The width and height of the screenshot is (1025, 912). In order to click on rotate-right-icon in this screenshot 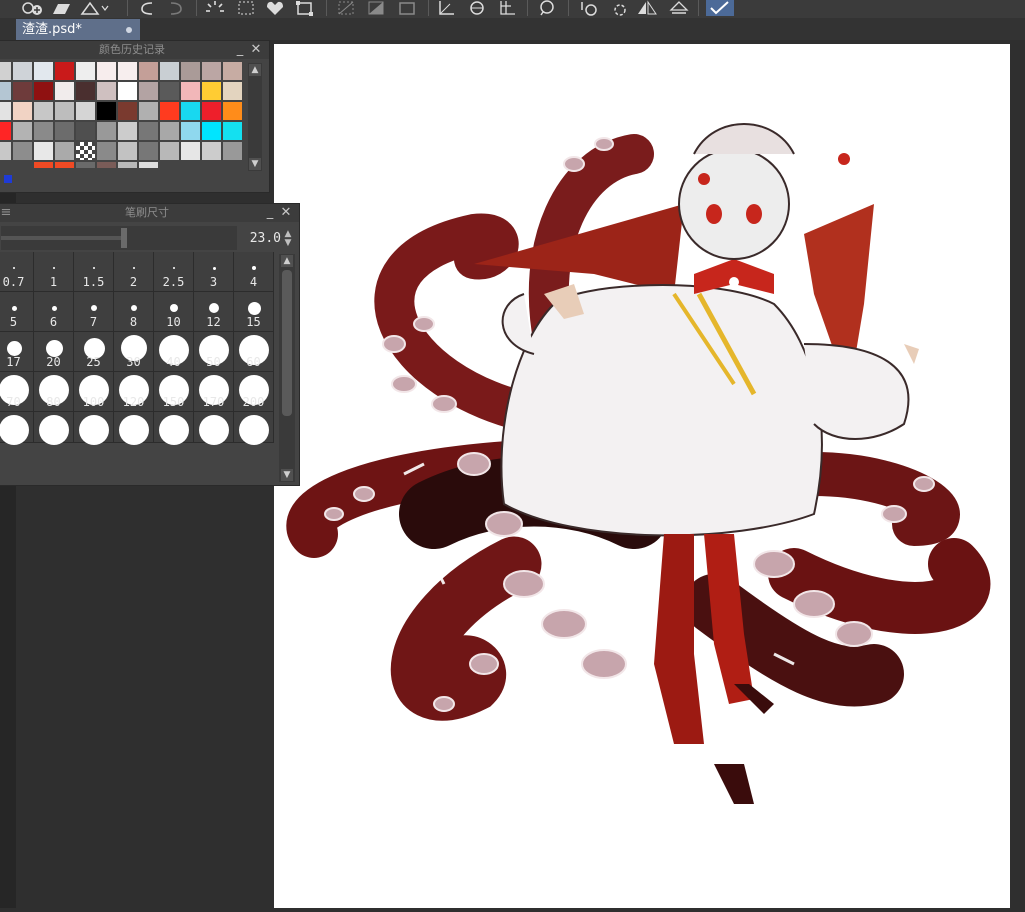, I will do `click(619, 8)`.